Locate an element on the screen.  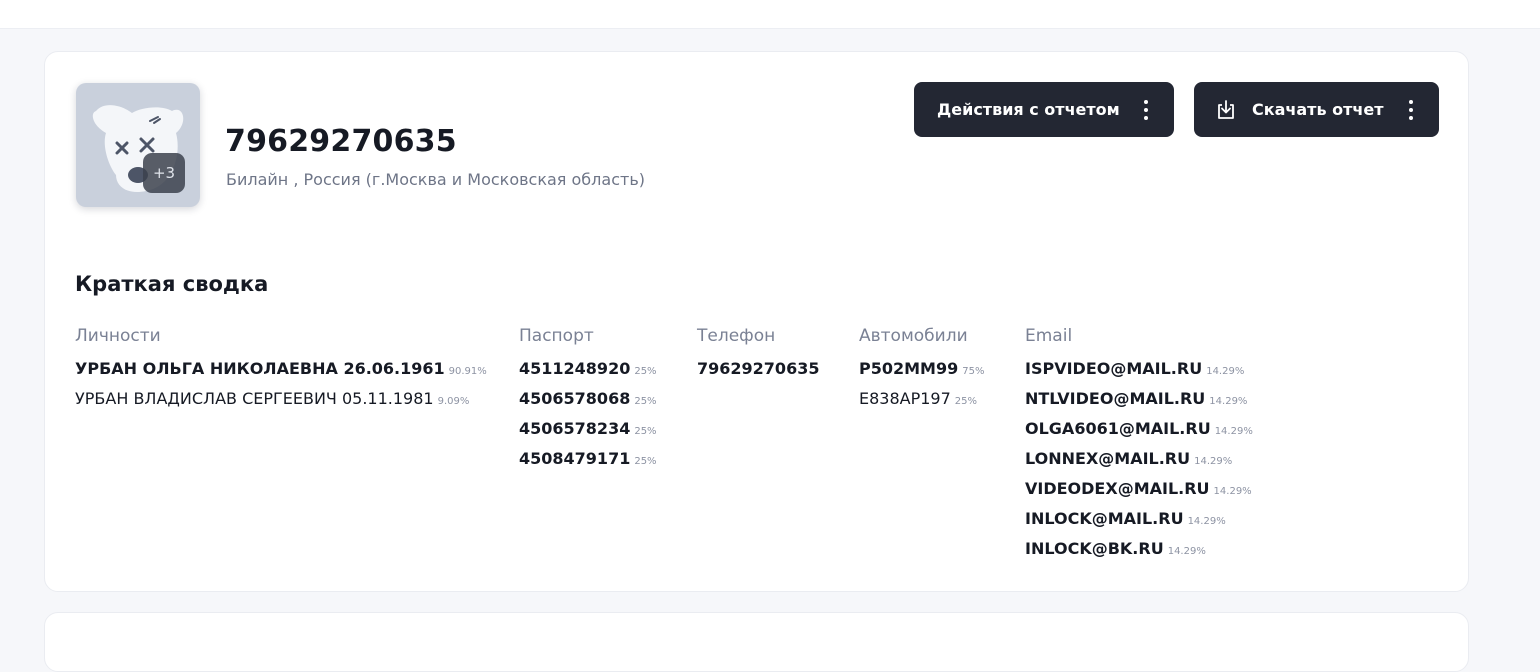
passport-item: 4506578234 25% is located at coordinates (588, 432).